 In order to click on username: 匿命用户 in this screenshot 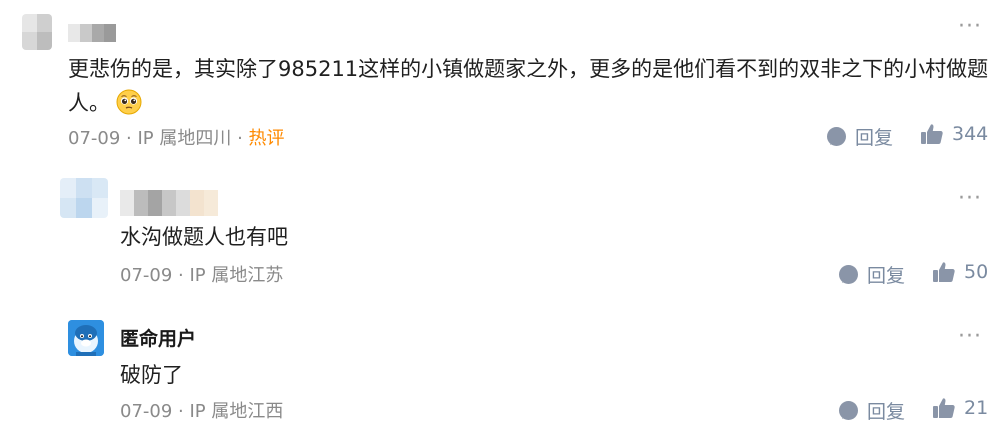, I will do `click(158, 337)`.